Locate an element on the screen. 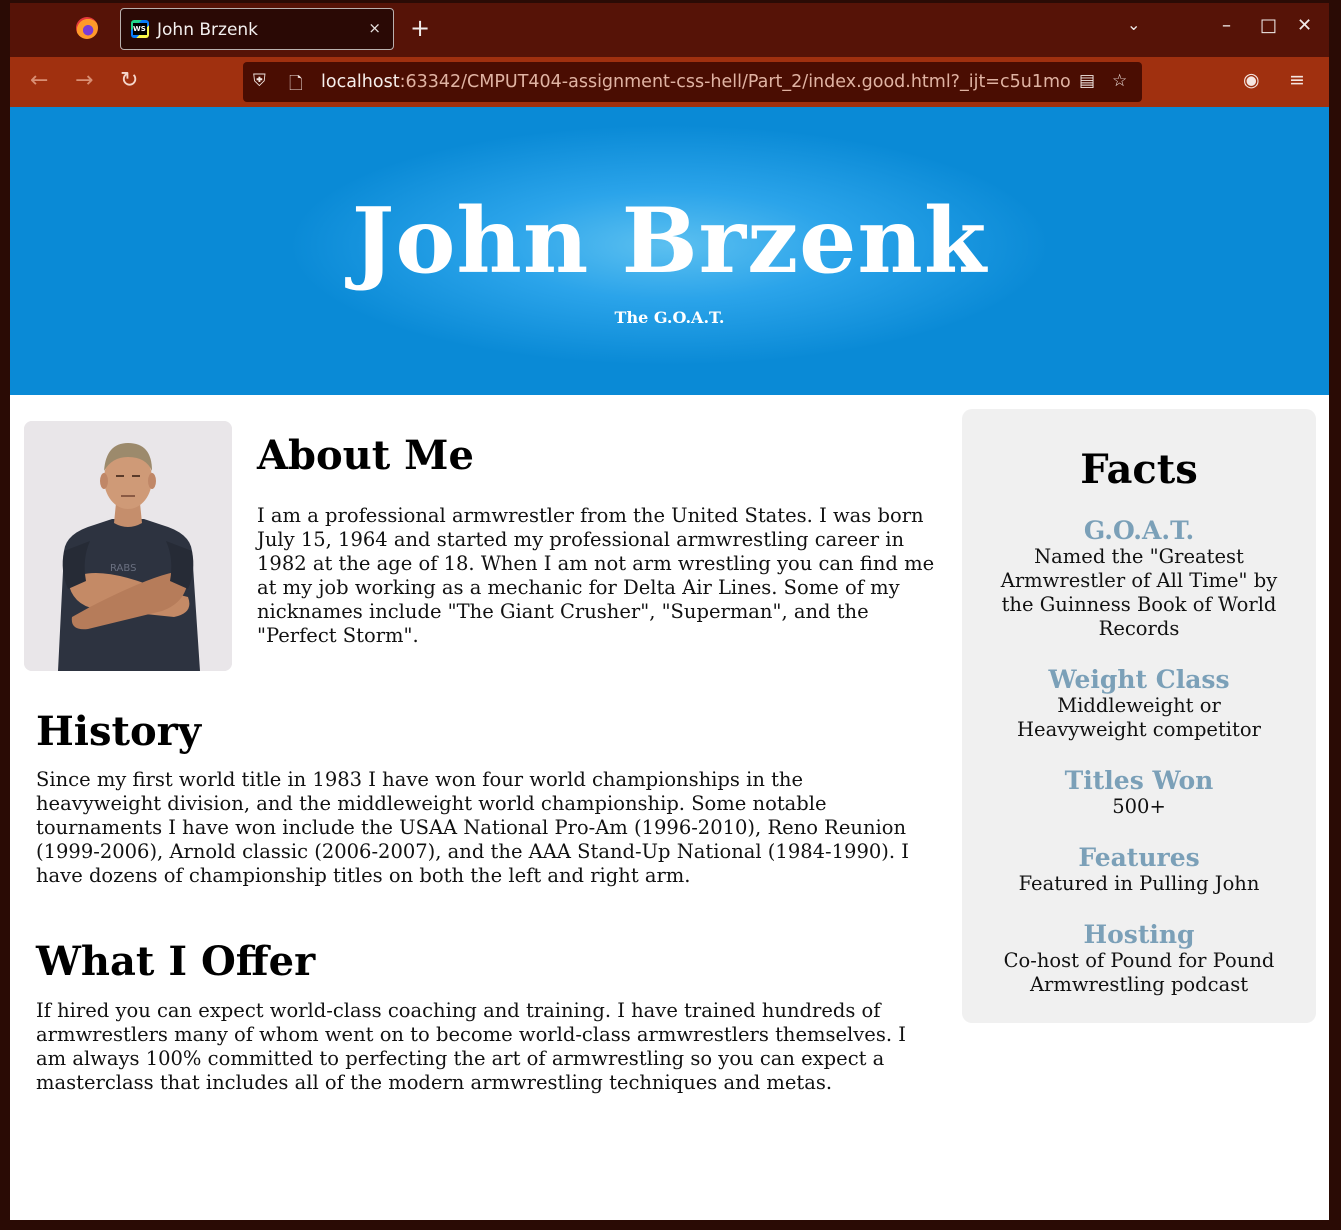  fact-text: Featured in Pulling John is located at coordinates (1139, 883).